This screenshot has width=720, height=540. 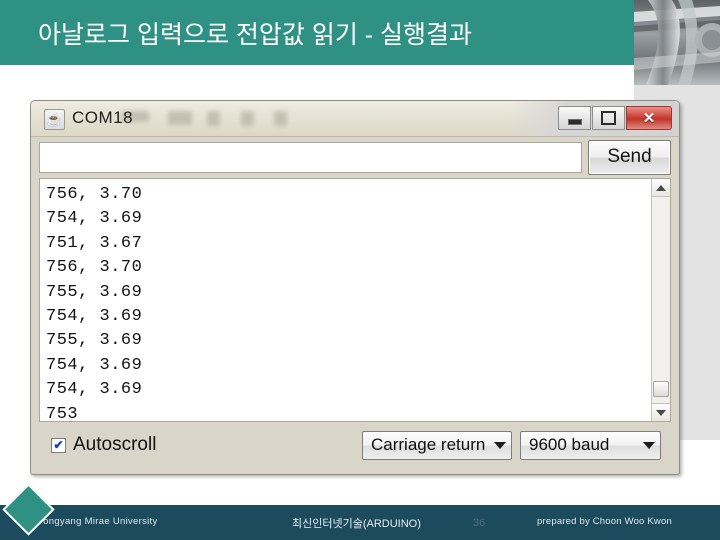 I want to click on close-button: ✕, so click(x=649, y=118).